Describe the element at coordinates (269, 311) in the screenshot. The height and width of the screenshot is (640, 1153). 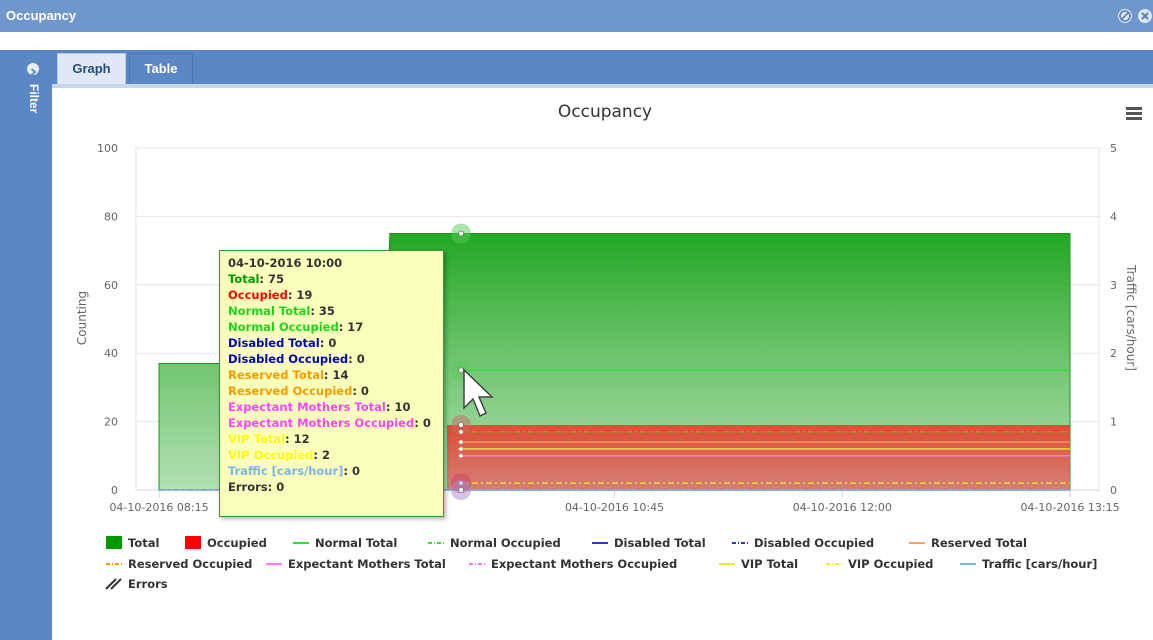
I see `tooltip-row-label: Normal Total` at that location.